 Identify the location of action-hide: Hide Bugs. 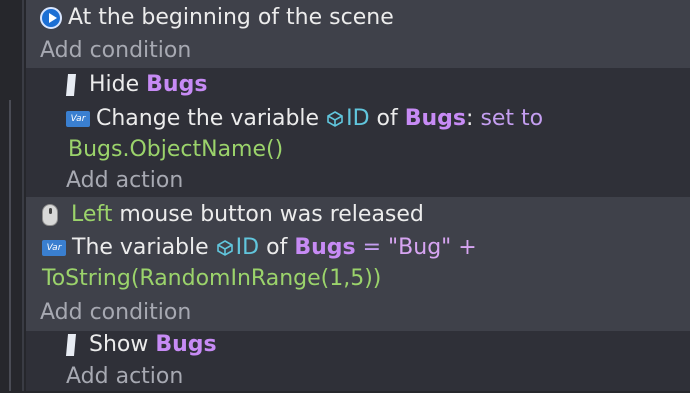
(378, 85).